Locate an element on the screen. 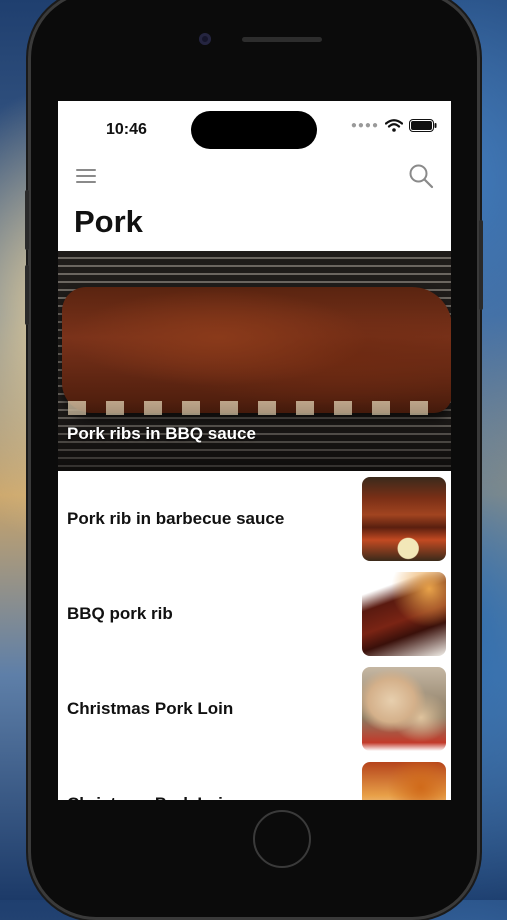  featured-recipe-title: Pork ribs in BBQ sauce is located at coordinates (161, 433).